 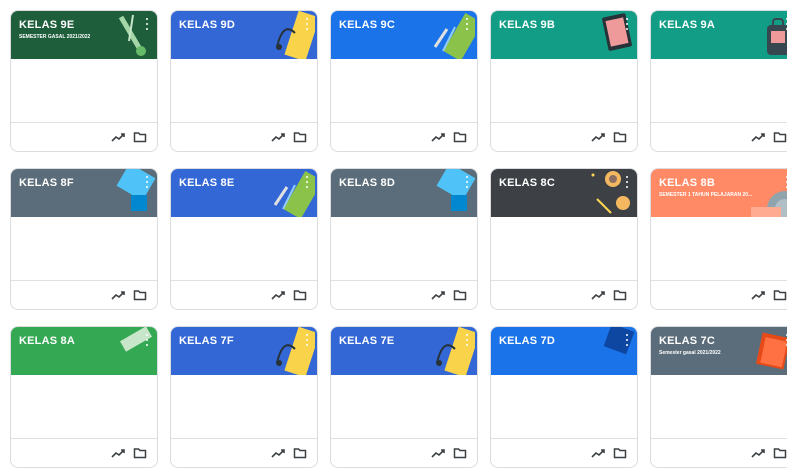 I want to click on class-card-banner: KELAS 7D, so click(x=564, y=351).